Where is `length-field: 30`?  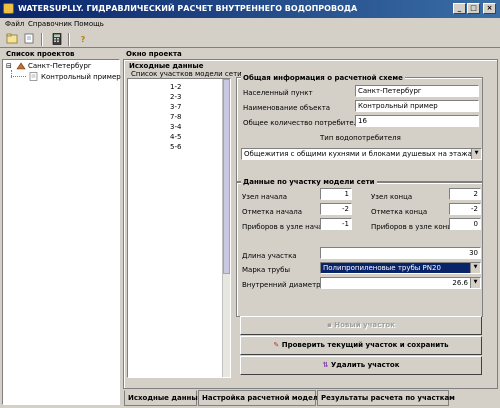
length-field: 30 is located at coordinates (400, 253).